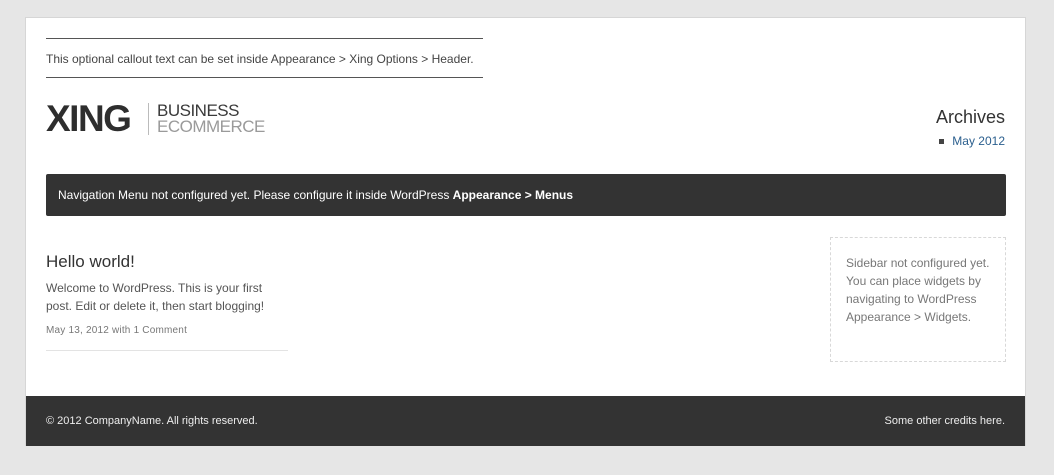  I want to click on archives-list: May 2012, so click(970, 141).